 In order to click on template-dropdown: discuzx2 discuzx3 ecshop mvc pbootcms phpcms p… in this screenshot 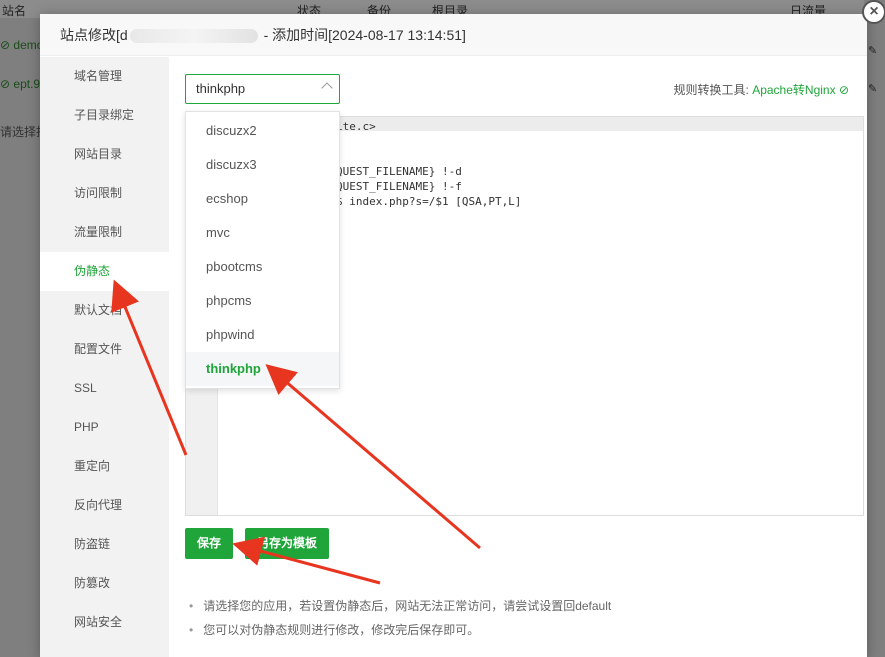, I will do `click(262, 250)`.